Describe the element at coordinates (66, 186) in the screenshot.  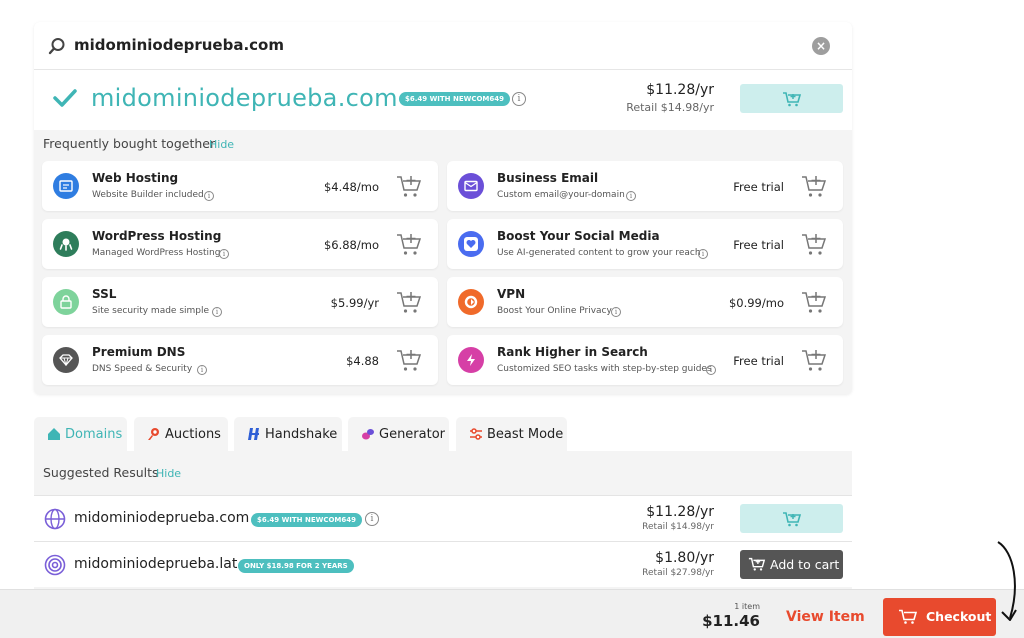
I see `web-hosting-icon` at that location.